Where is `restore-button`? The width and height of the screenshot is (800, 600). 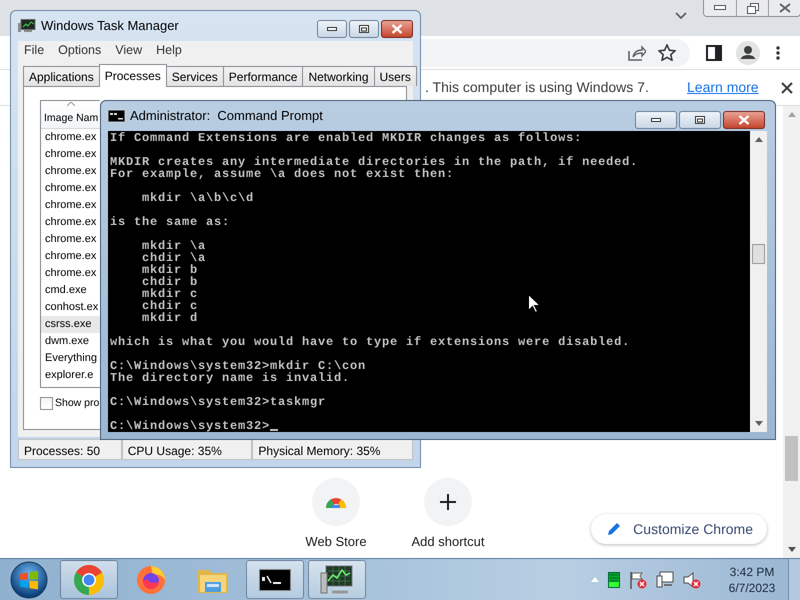 restore-button is located at coordinates (752, 8).